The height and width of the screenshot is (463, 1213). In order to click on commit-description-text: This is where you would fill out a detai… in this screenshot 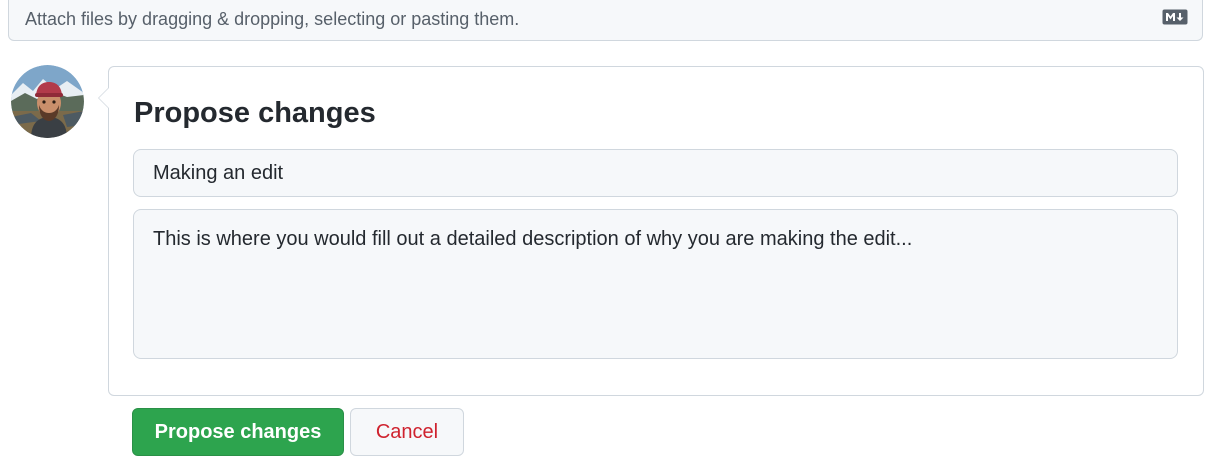, I will do `click(533, 239)`.